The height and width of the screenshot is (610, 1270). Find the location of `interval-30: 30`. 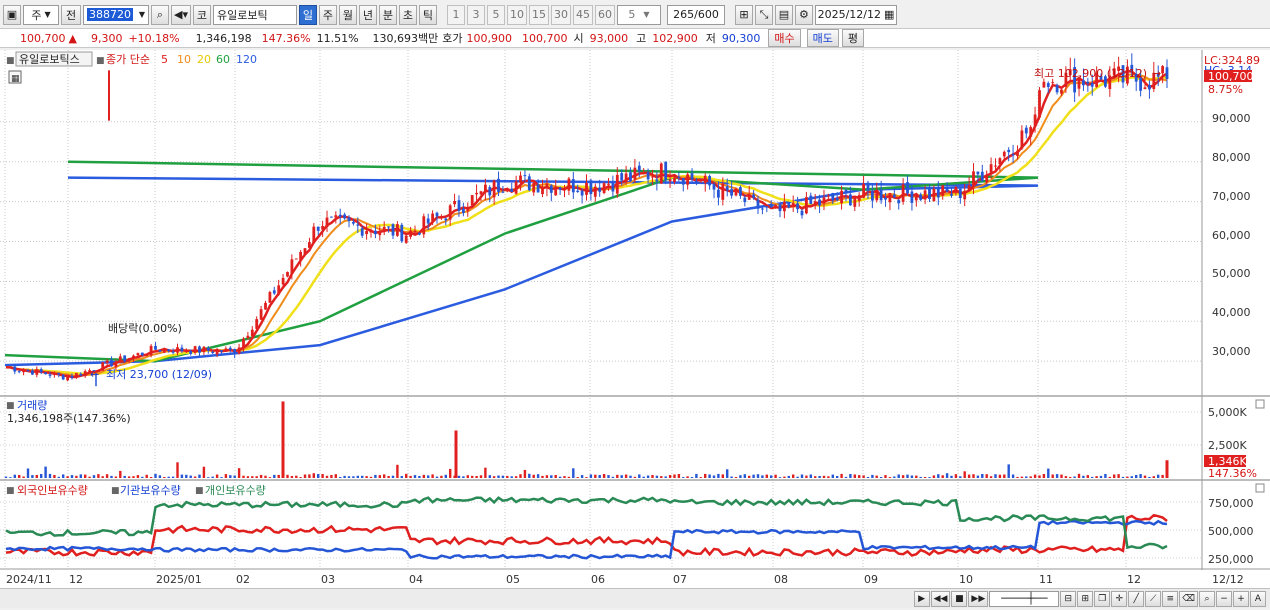

interval-30: 30 is located at coordinates (560, 14).